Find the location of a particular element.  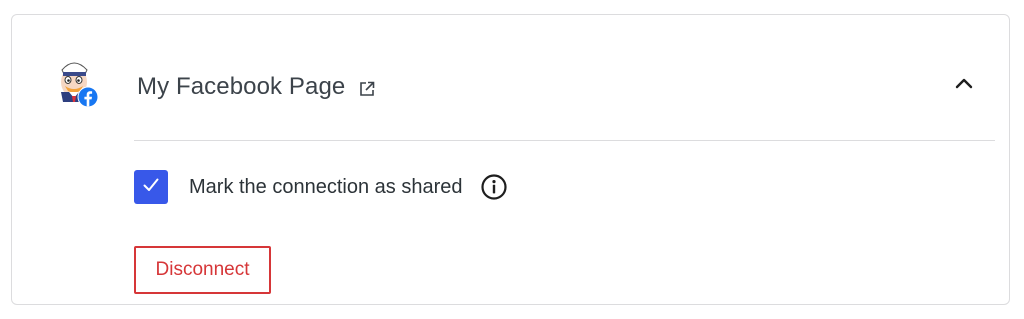

shared-connection-row: Mark the connection as shared is located at coordinates (321, 187).